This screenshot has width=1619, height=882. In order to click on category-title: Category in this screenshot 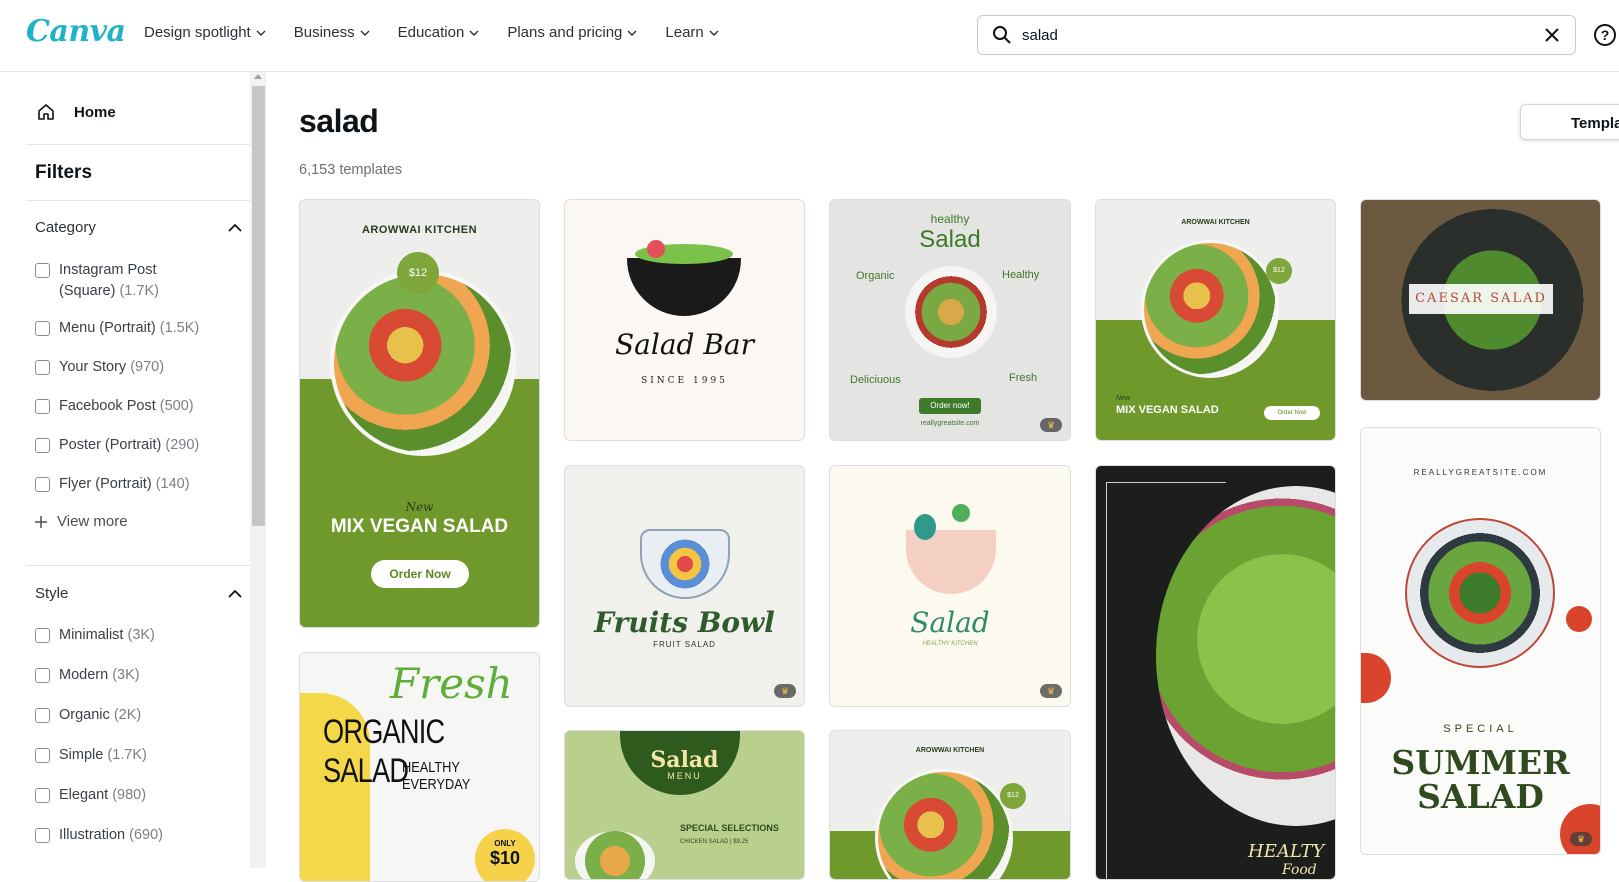, I will do `click(65, 227)`.